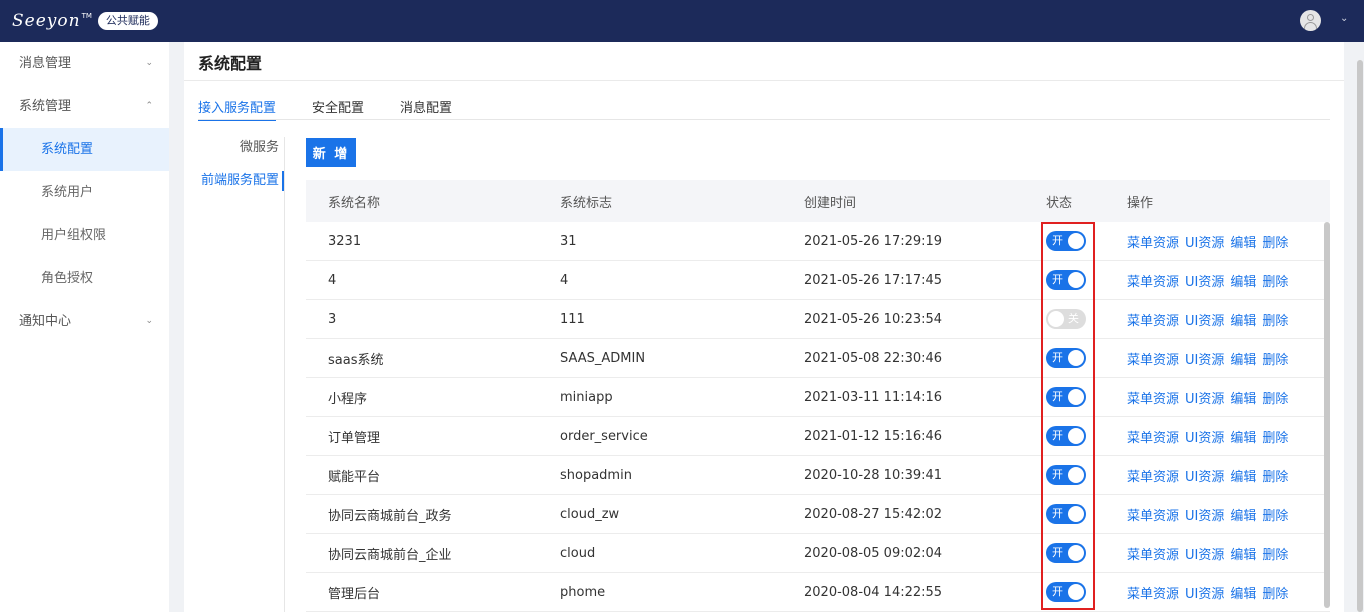 Image resolution: width=1364 pixels, height=612 pixels. I want to click on user-menu-chevron-down-icon: ⌄, so click(1344, 18).